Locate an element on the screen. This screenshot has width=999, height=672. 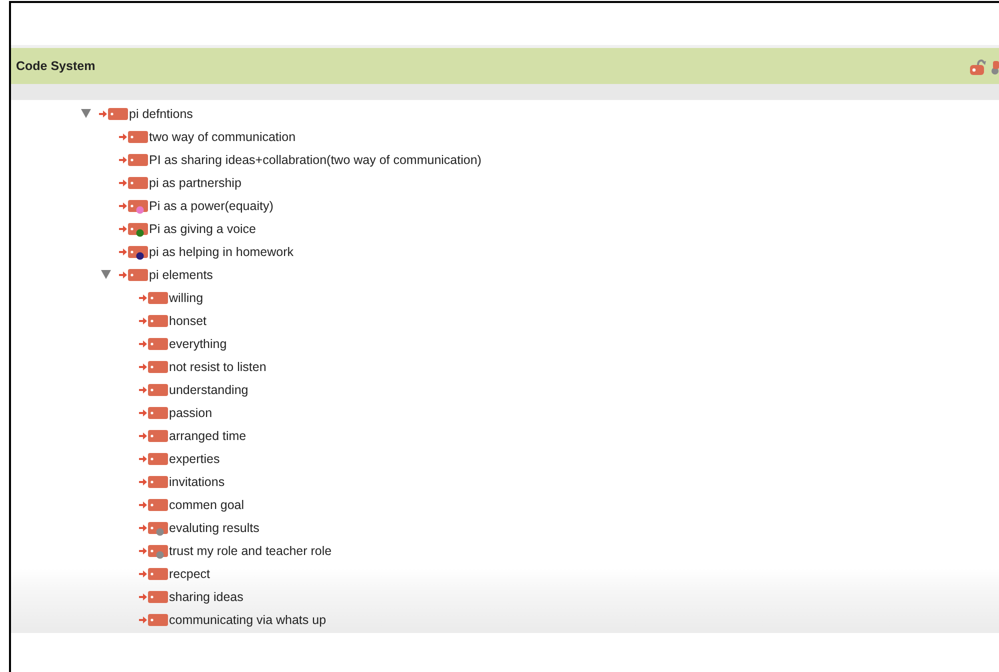
code-label: communicating via whats up is located at coordinates (247, 619).